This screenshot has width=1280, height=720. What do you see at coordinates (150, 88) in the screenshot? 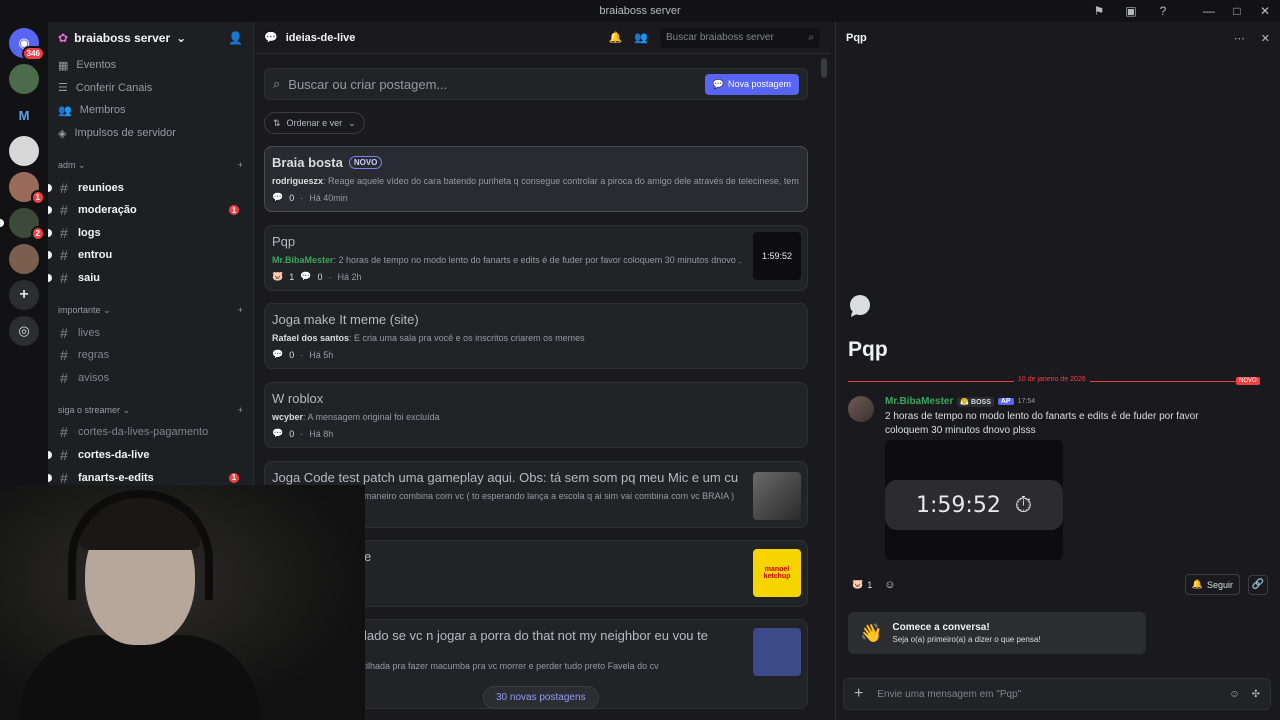
I see `sidebar-item-browse: ☰ Conferir Canais` at bounding box center [150, 88].